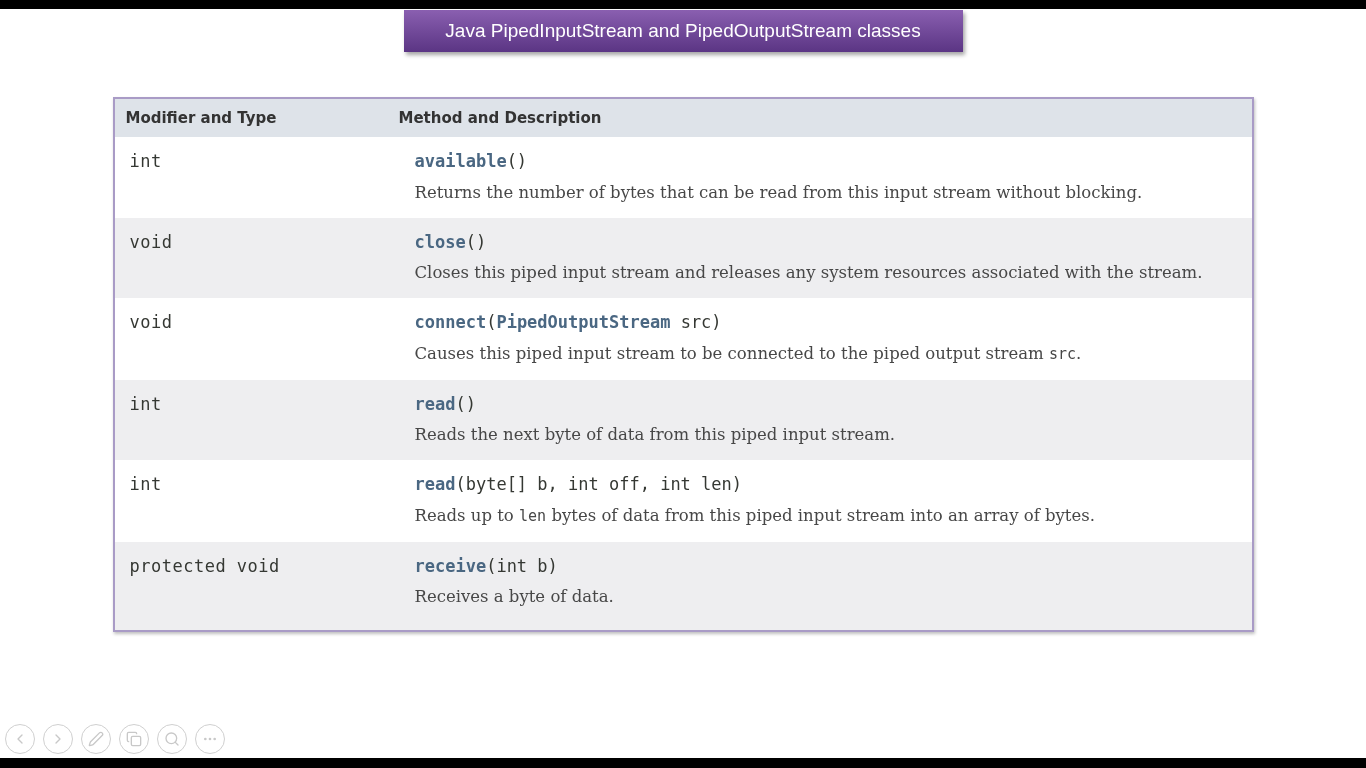 The image size is (1366, 768). Describe the element at coordinates (655, 435) in the screenshot. I see `method-description: Reads the next byte of data from this piped input stream.` at that location.